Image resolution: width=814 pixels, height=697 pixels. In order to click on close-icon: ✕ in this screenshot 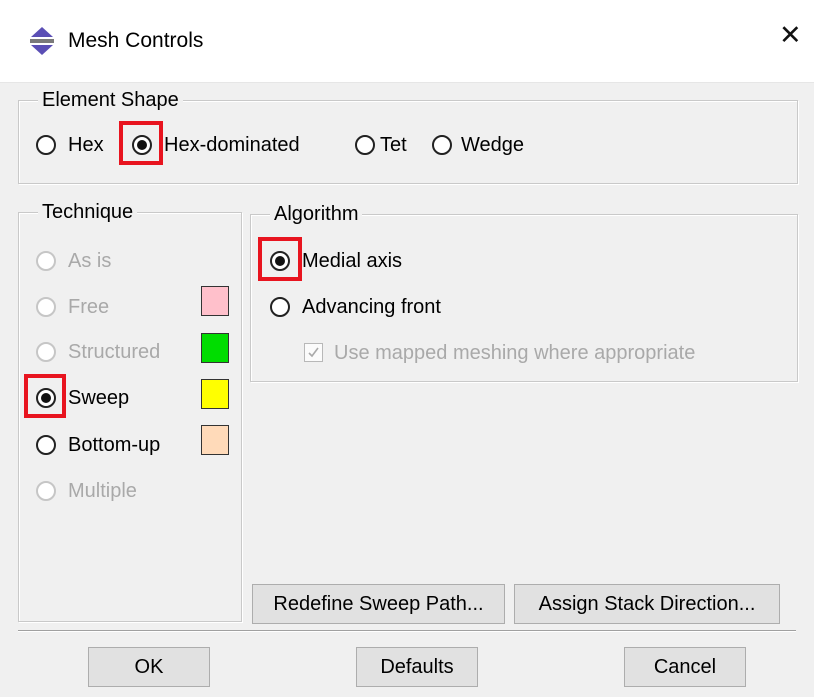, I will do `click(790, 35)`.